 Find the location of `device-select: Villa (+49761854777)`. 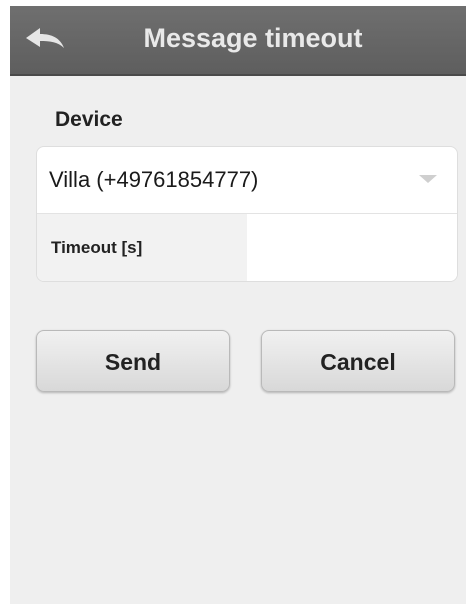

device-select: Villa (+49761854777) is located at coordinates (247, 180).